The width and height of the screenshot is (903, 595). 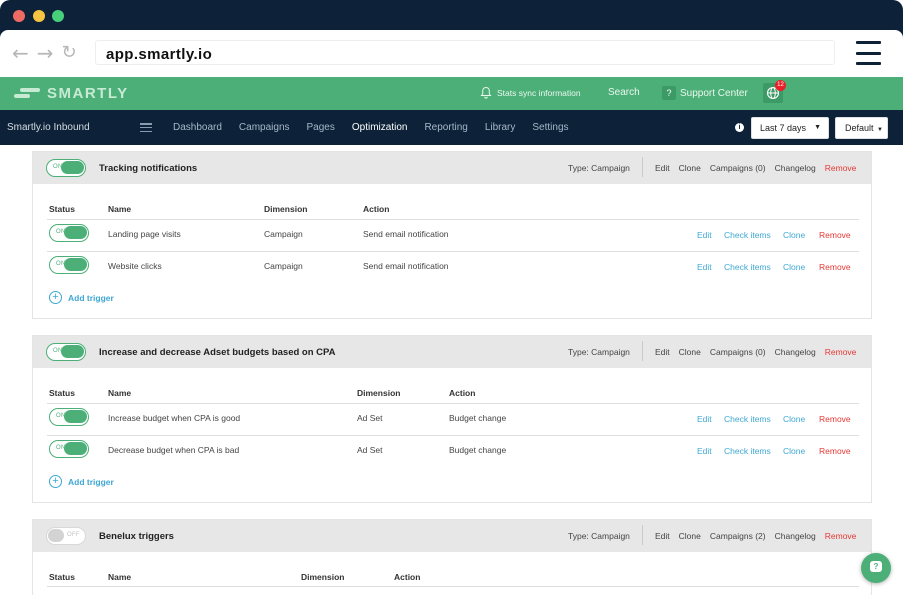 I want to click on close-window-button, so click(x=19, y=16).